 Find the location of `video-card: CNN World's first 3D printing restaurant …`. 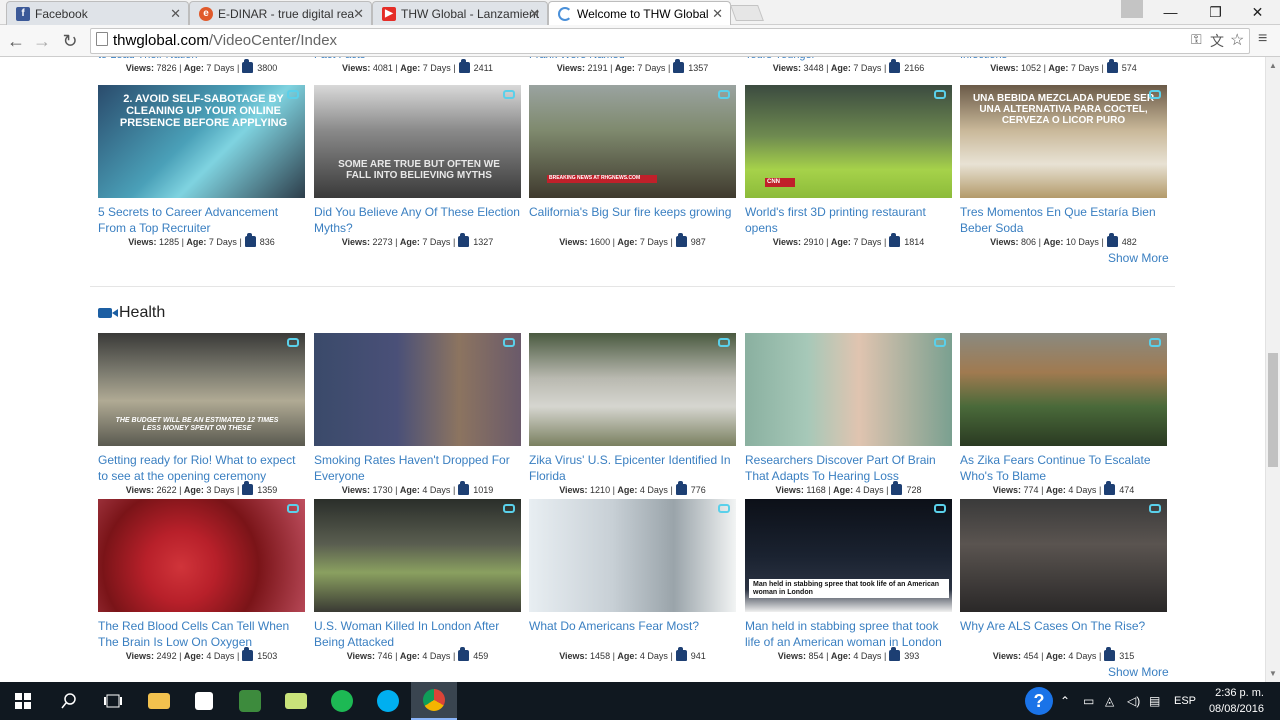

video-card: CNN World's first 3D printing restaurant … is located at coordinates (848, 167).